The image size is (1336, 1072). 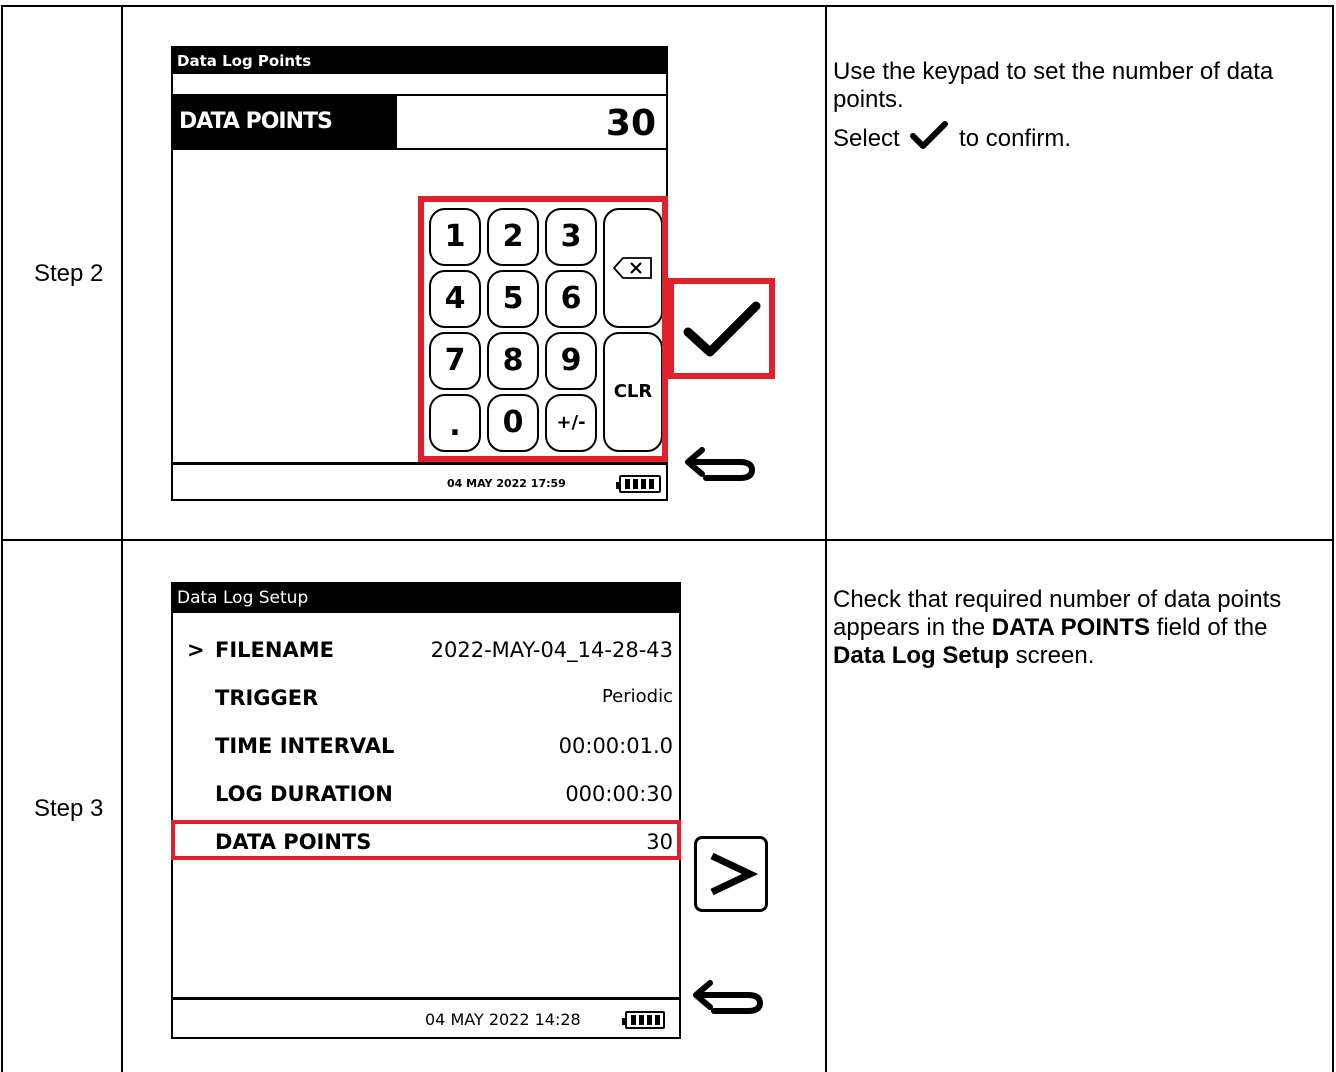 I want to click on select-word: Select, so click(x=866, y=138).